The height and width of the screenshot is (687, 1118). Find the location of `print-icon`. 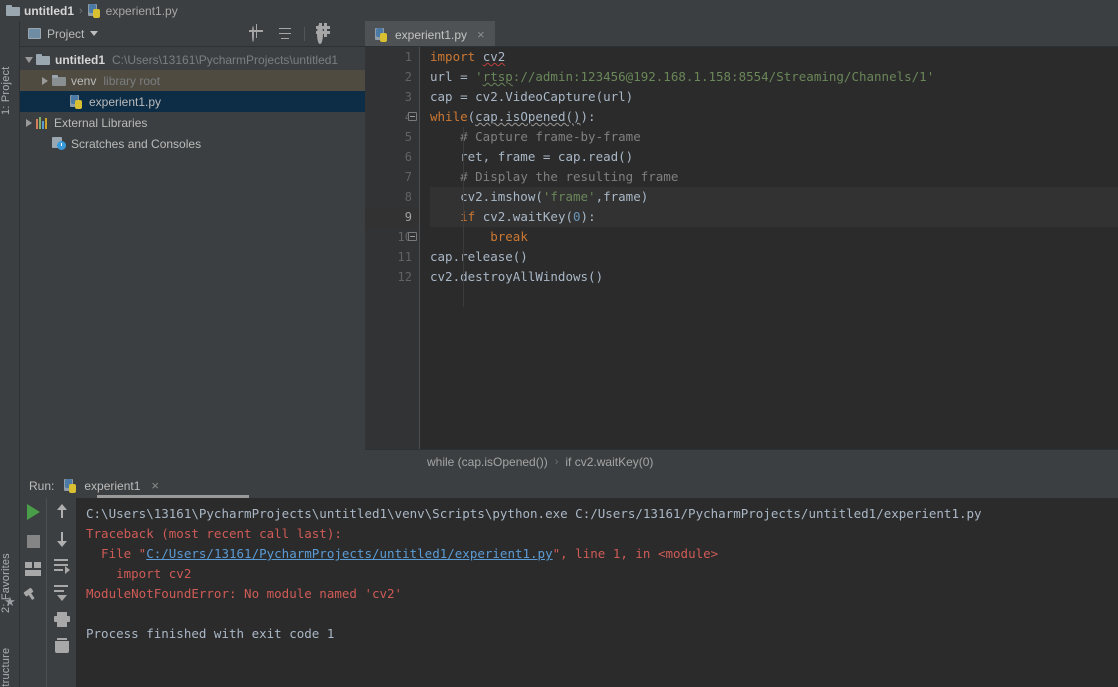

print-icon is located at coordinates (61, 619).